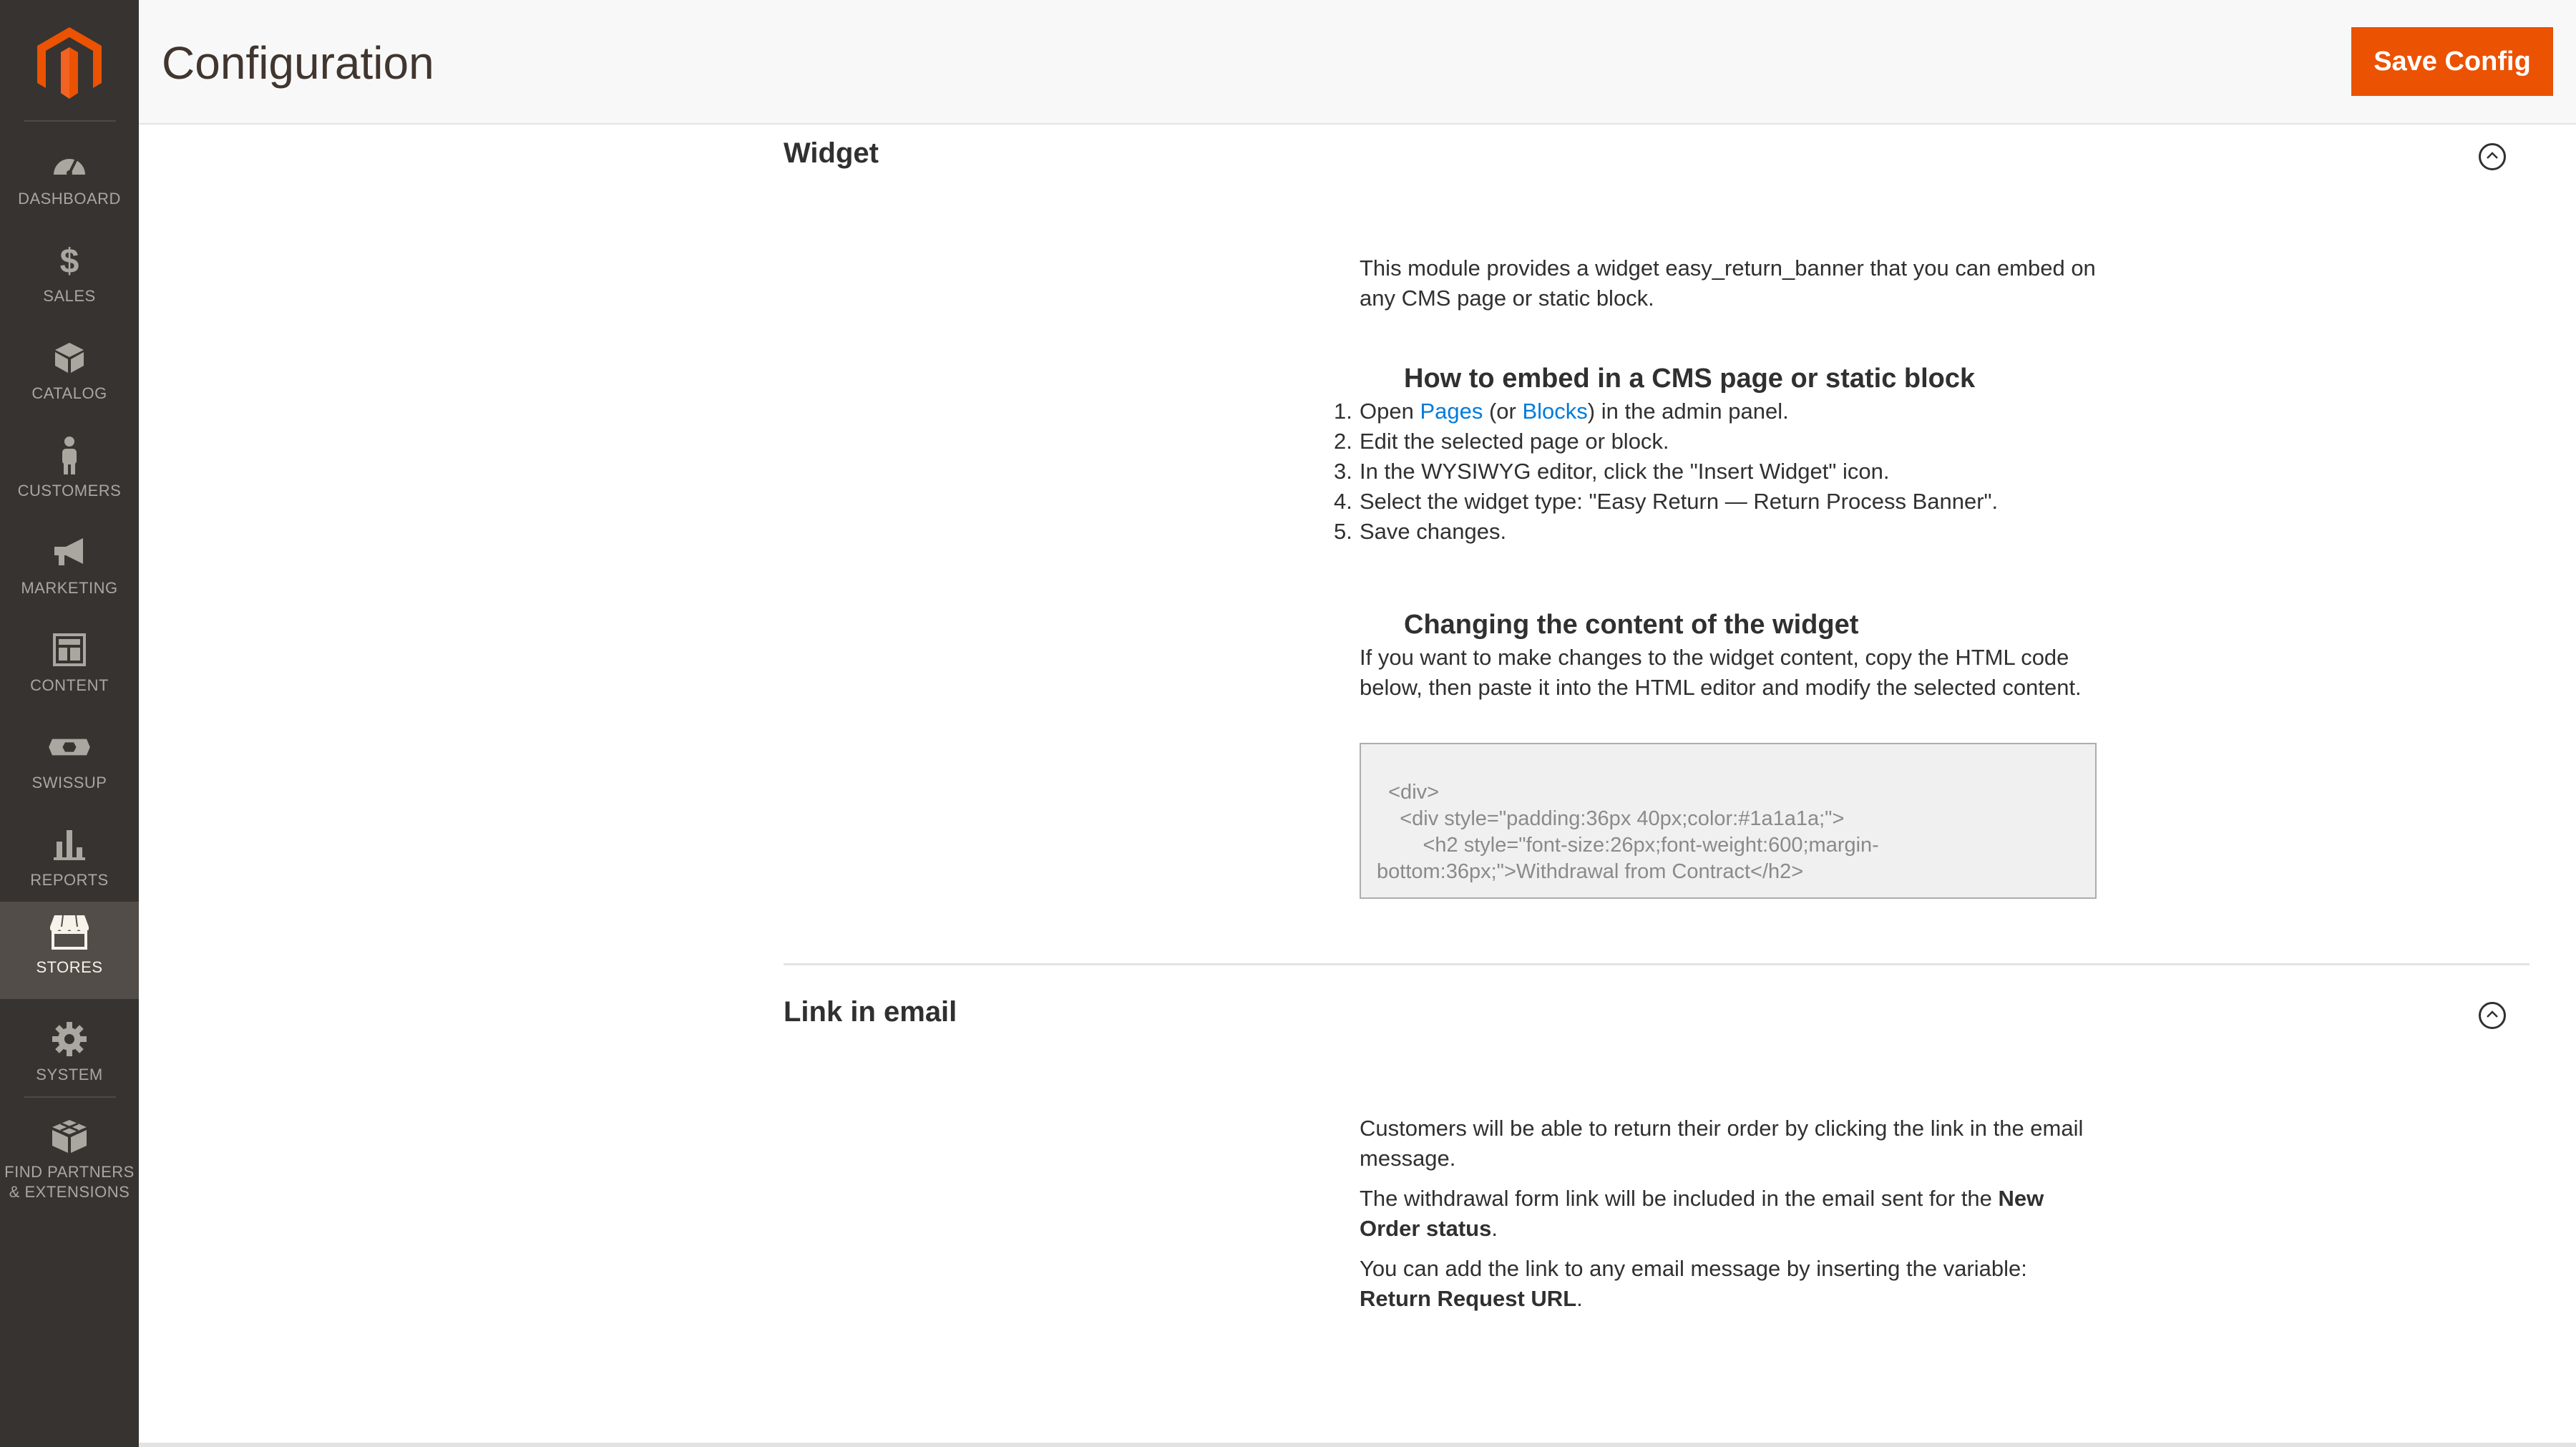  I want to click on save-config-button: Save Config, so click(2452, 61).